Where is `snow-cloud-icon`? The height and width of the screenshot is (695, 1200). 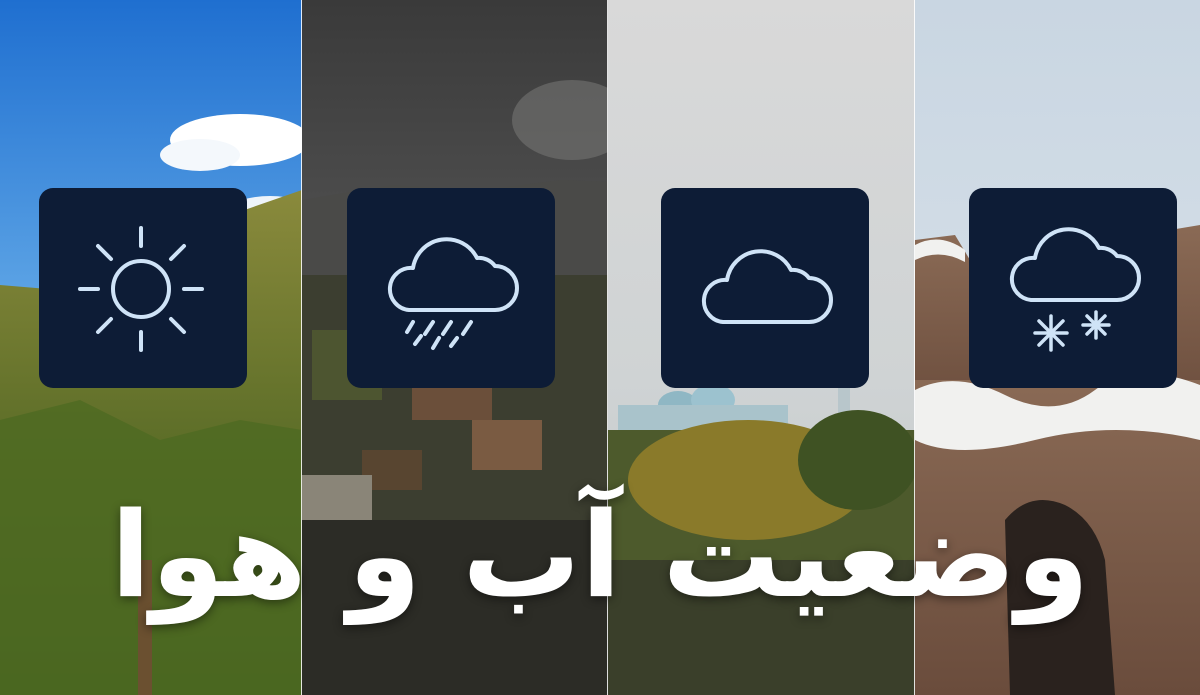 snow-cloud-icon is located at coordinates (1075, 289).